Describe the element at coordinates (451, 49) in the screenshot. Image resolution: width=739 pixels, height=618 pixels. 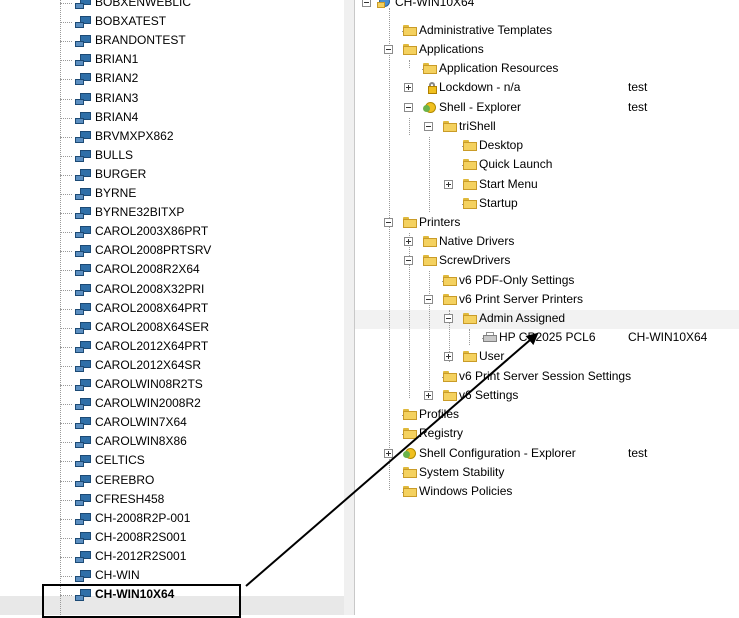
I see `tree-node-label: Applications` at that location.